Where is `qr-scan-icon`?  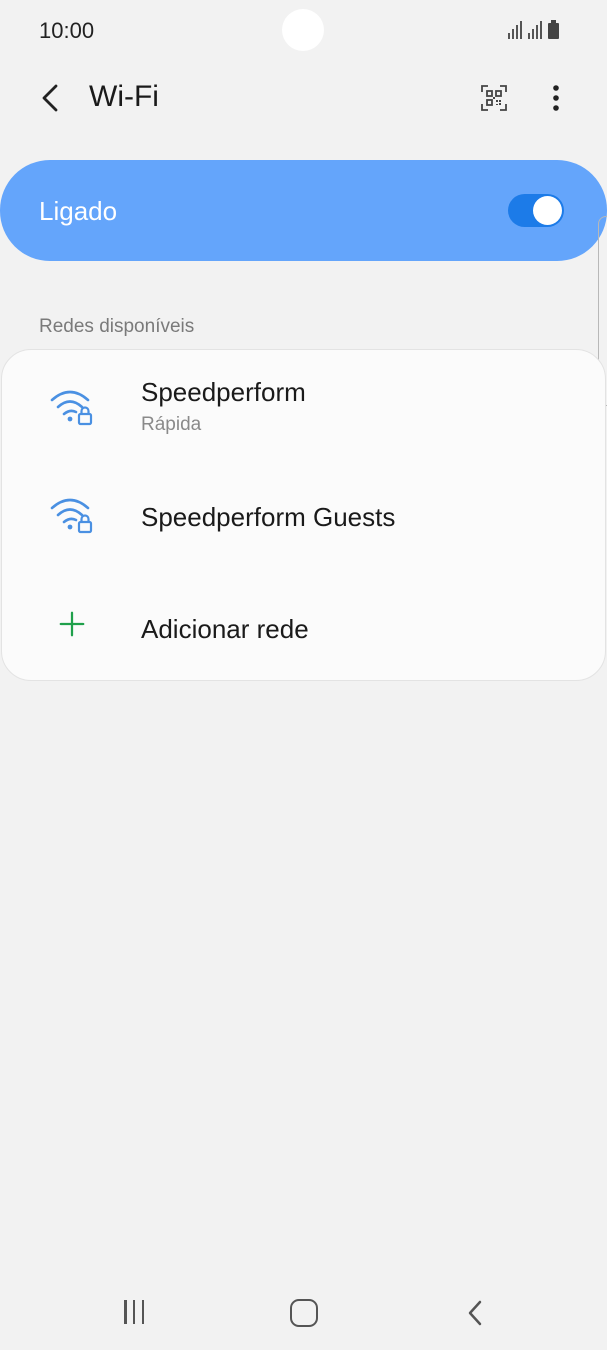 qr-scan-icon is located at coordinates (494, 98).